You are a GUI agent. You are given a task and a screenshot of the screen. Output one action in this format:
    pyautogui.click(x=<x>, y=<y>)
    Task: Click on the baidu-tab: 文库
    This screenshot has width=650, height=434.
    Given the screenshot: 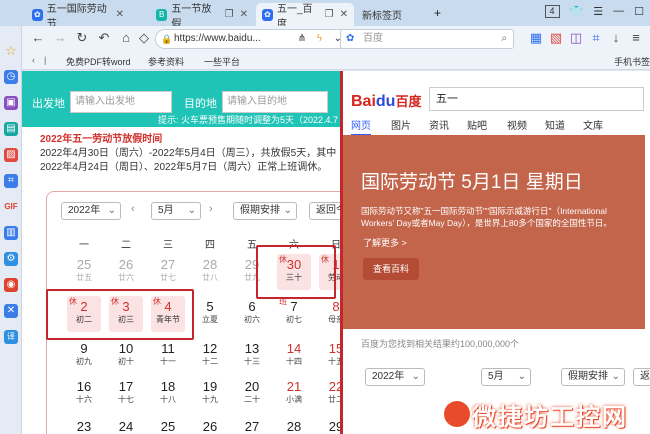 What is the action you would take?
    pyautogui.click(x=593, y=124)
    